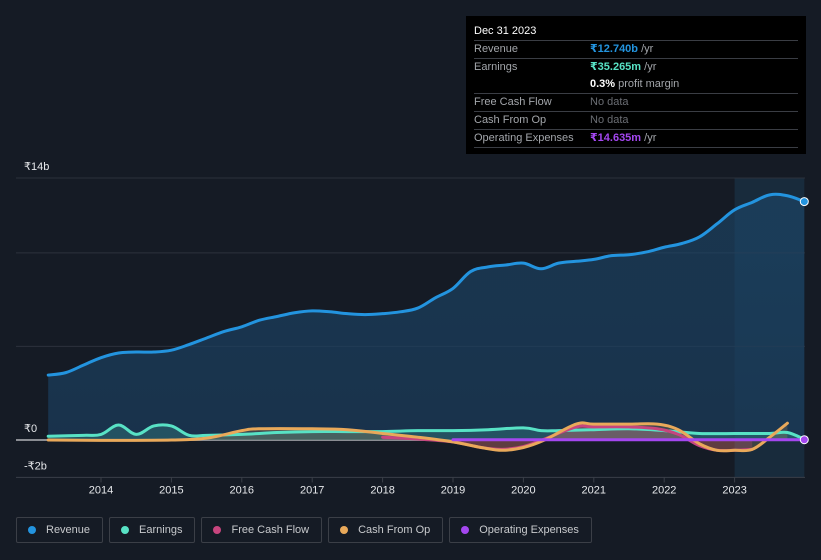  I want to click on x-tick-label: 2015, so click(171, 490).